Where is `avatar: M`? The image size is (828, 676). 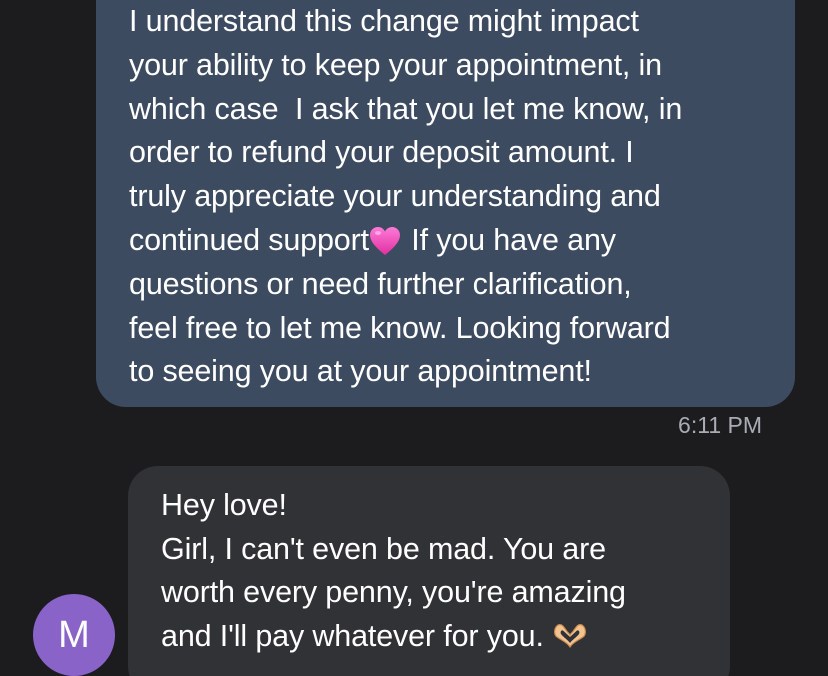 avatar: M is located at coordinates (74, 635).